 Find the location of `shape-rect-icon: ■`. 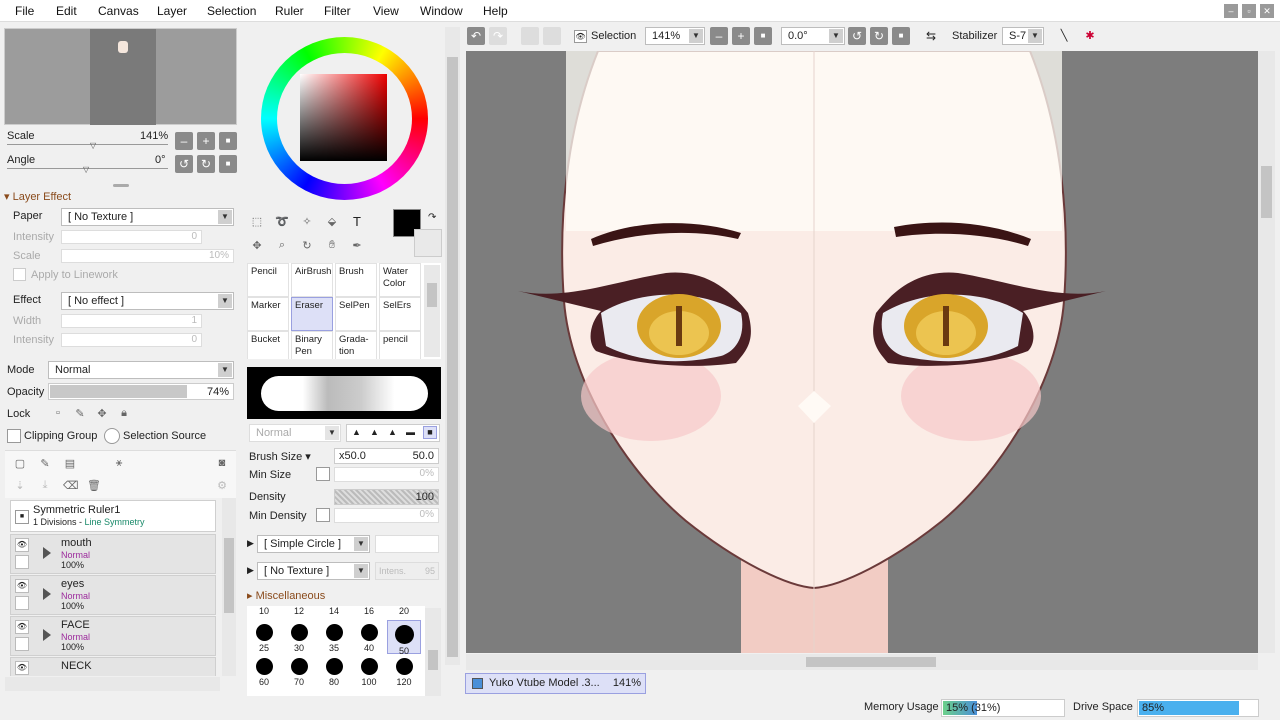

shape-rect-icon: ■ is located at coordinates (430, 432).